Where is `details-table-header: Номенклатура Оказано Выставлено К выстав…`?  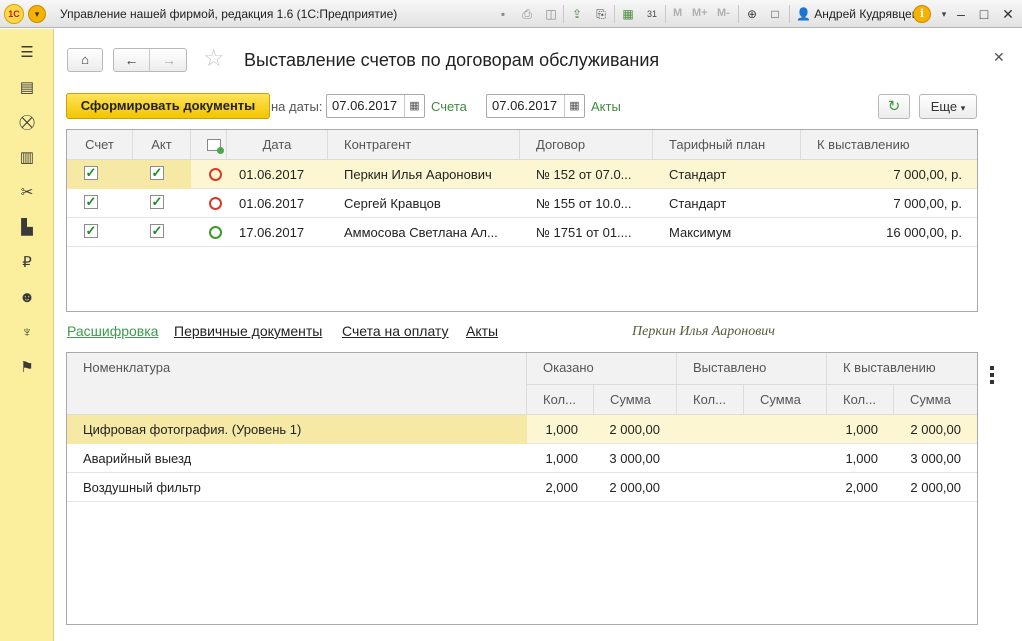 details-table-header: Номенклатура Оказано Выставлено К выстав… is located at coordinates (522, 384).